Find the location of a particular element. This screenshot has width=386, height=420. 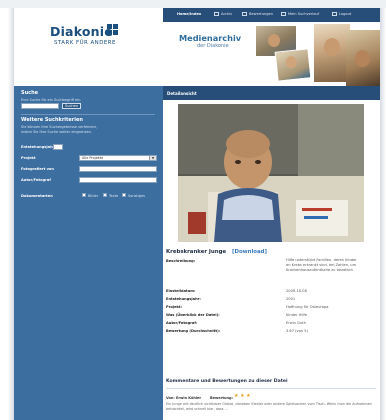

project-label: Projekt is located at coordinates (28, 158).